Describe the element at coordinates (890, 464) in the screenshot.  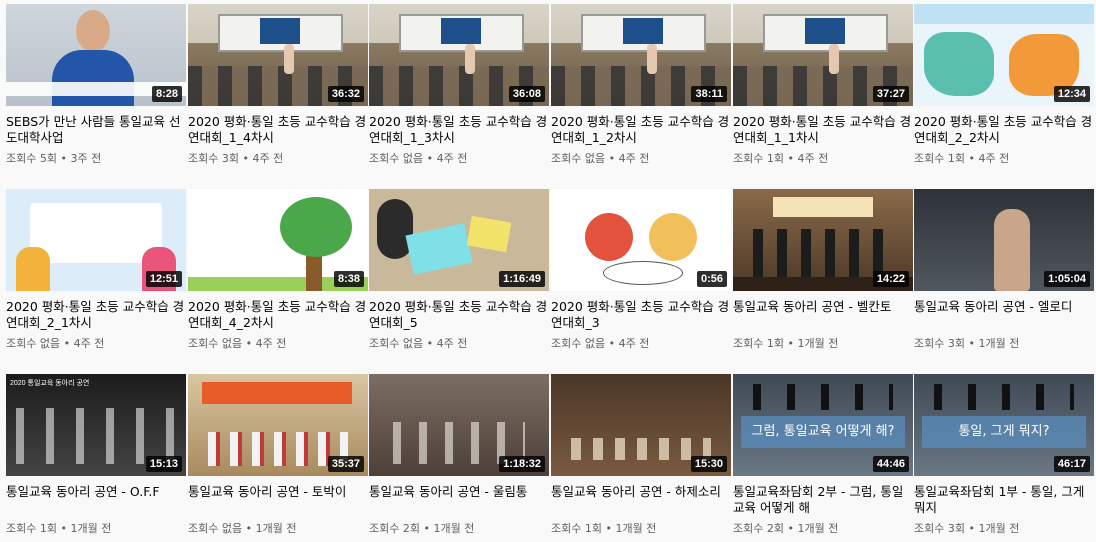
I see `video-duration: 44:46` at that location.